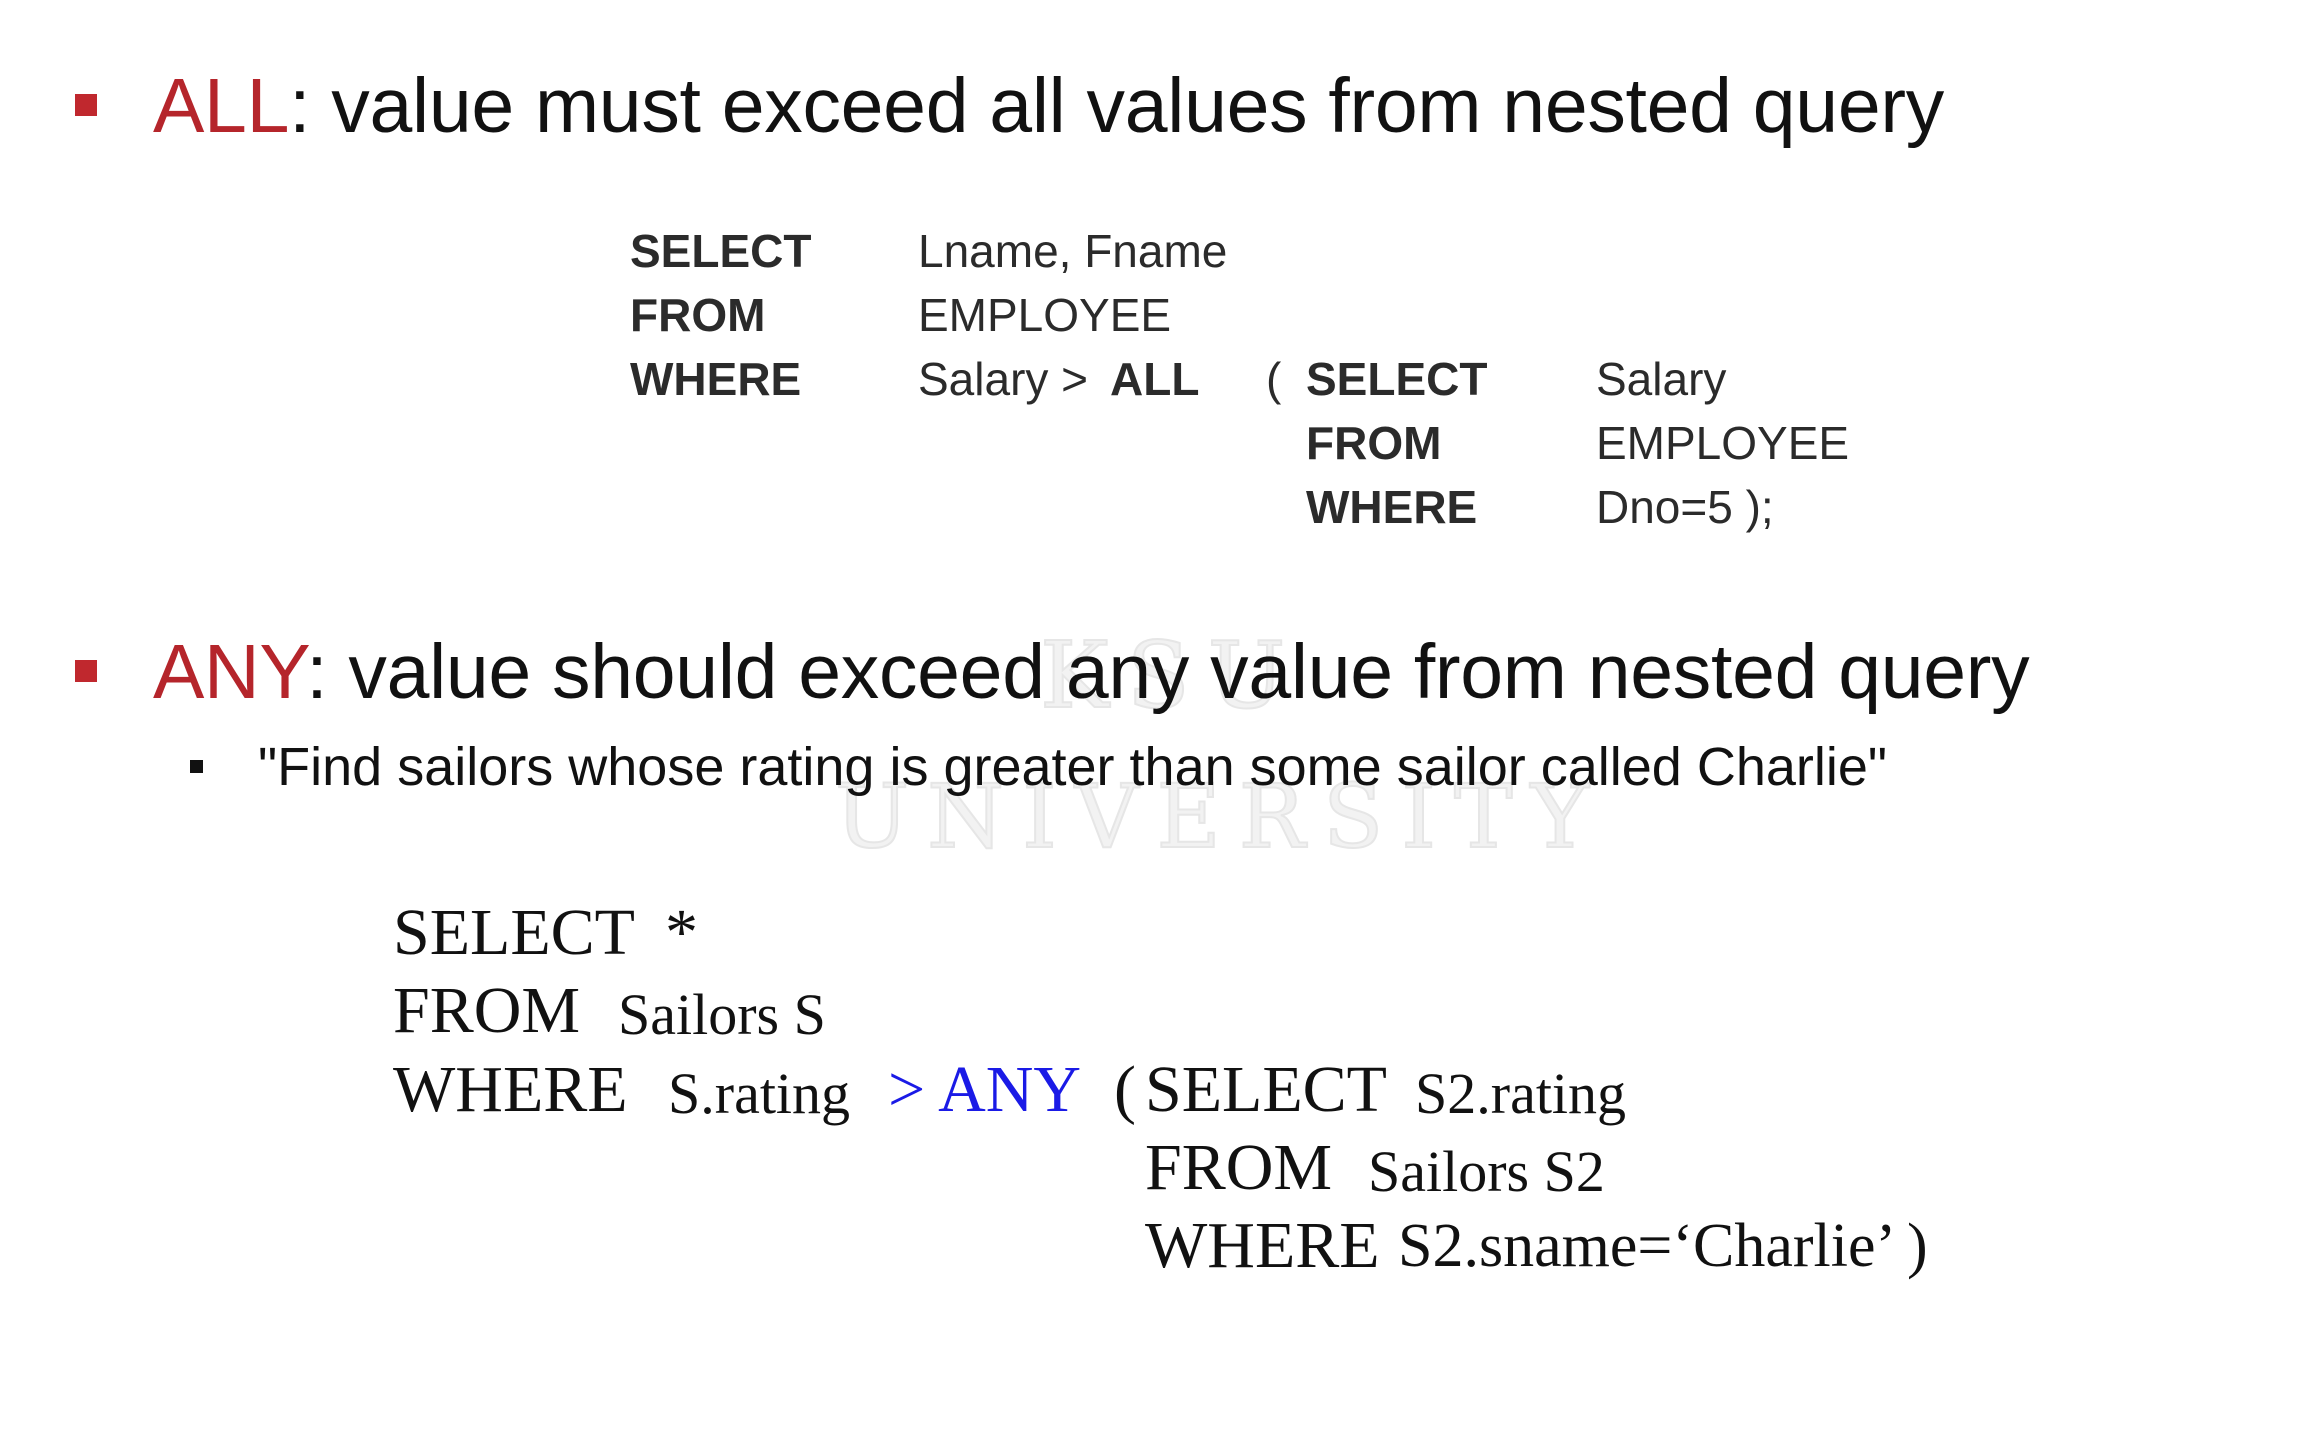  Describe the element at coordinates (985, 1089) in the screenshot. I see `q2-any-operator: > ANY` at that location.